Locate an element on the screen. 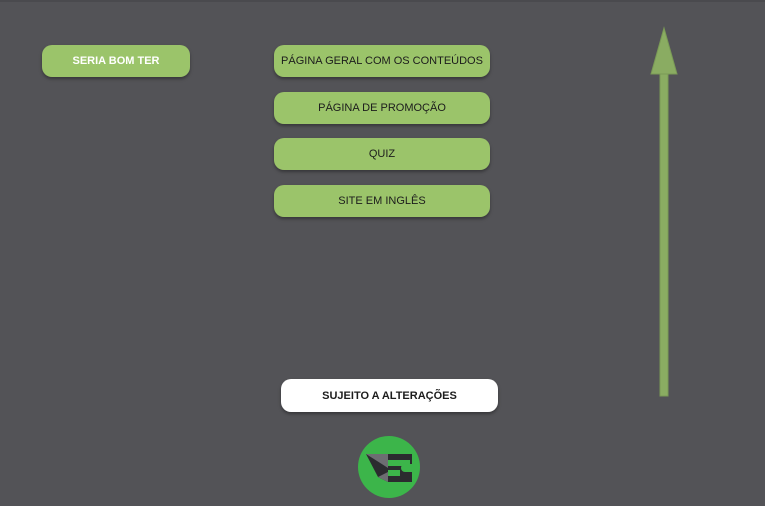 This screenshot has width=765, height=506. up-arrow-icon is located at coordinates (664, 211).